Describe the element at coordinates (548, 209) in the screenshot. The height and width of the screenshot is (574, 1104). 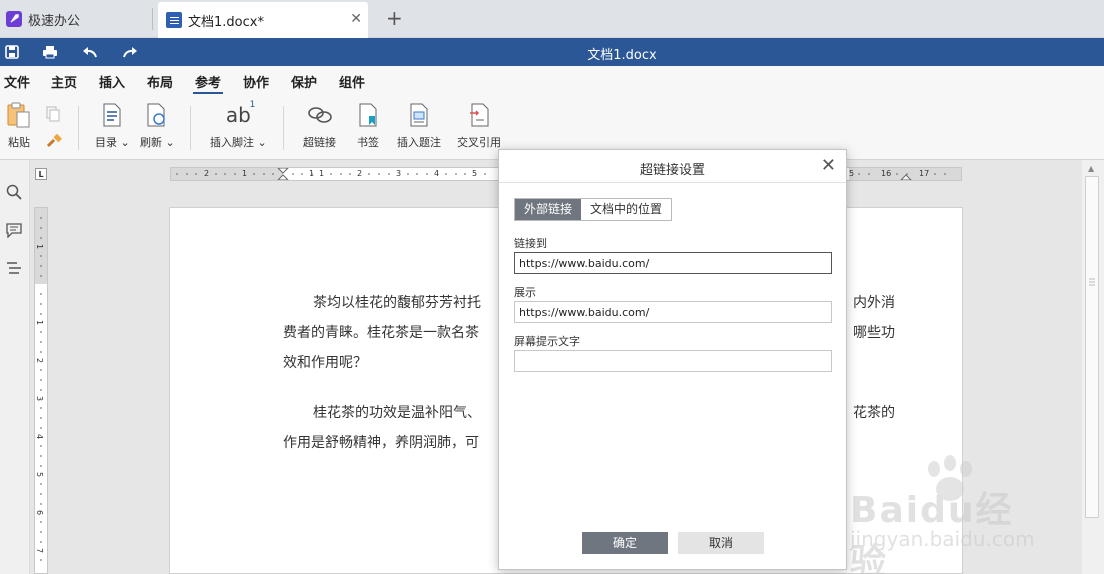
I see `tab-external-link: 外部链接` at that location.